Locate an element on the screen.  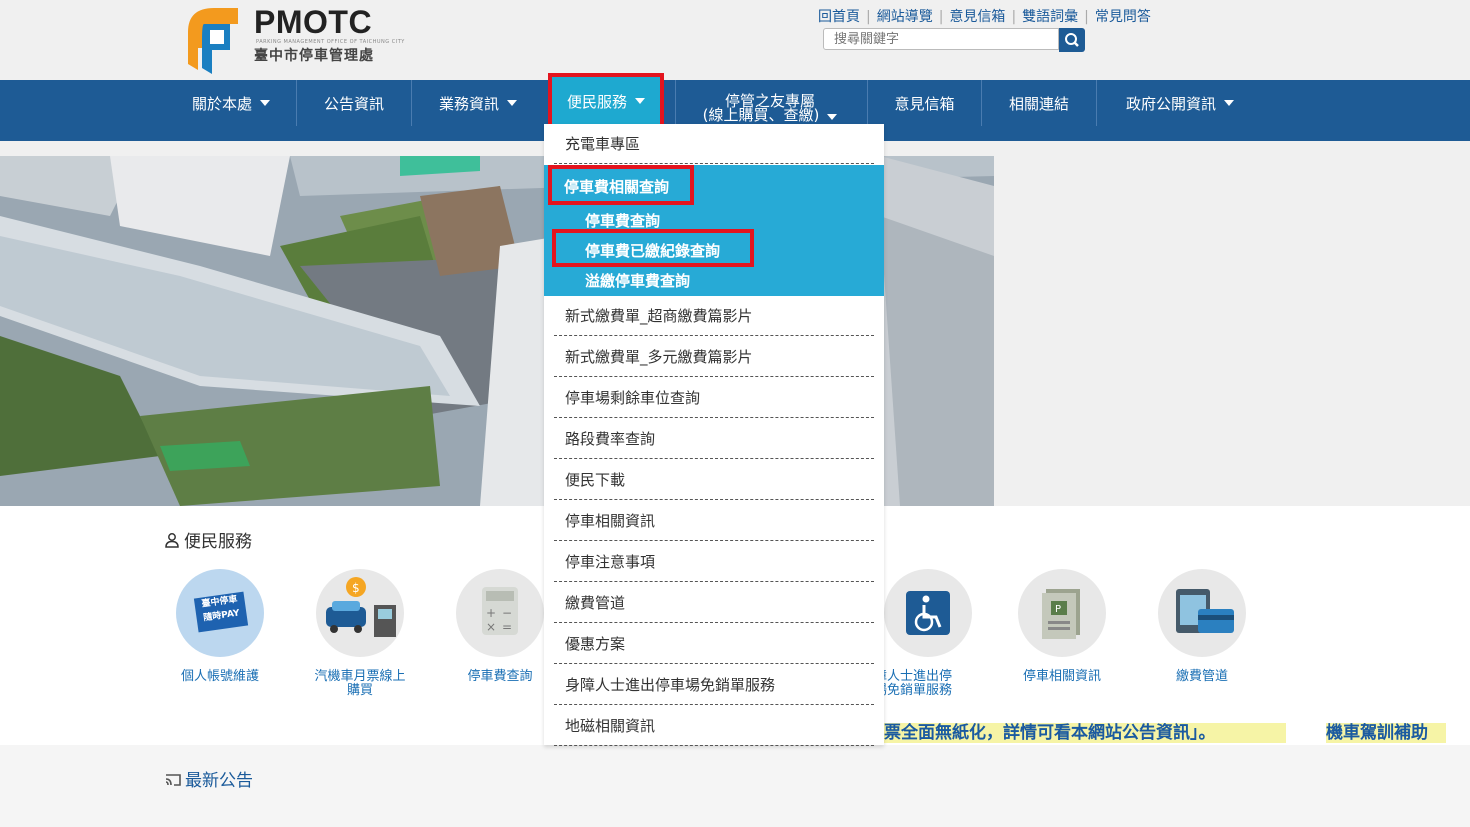
search-icon is located at coordinates (1072, 40).